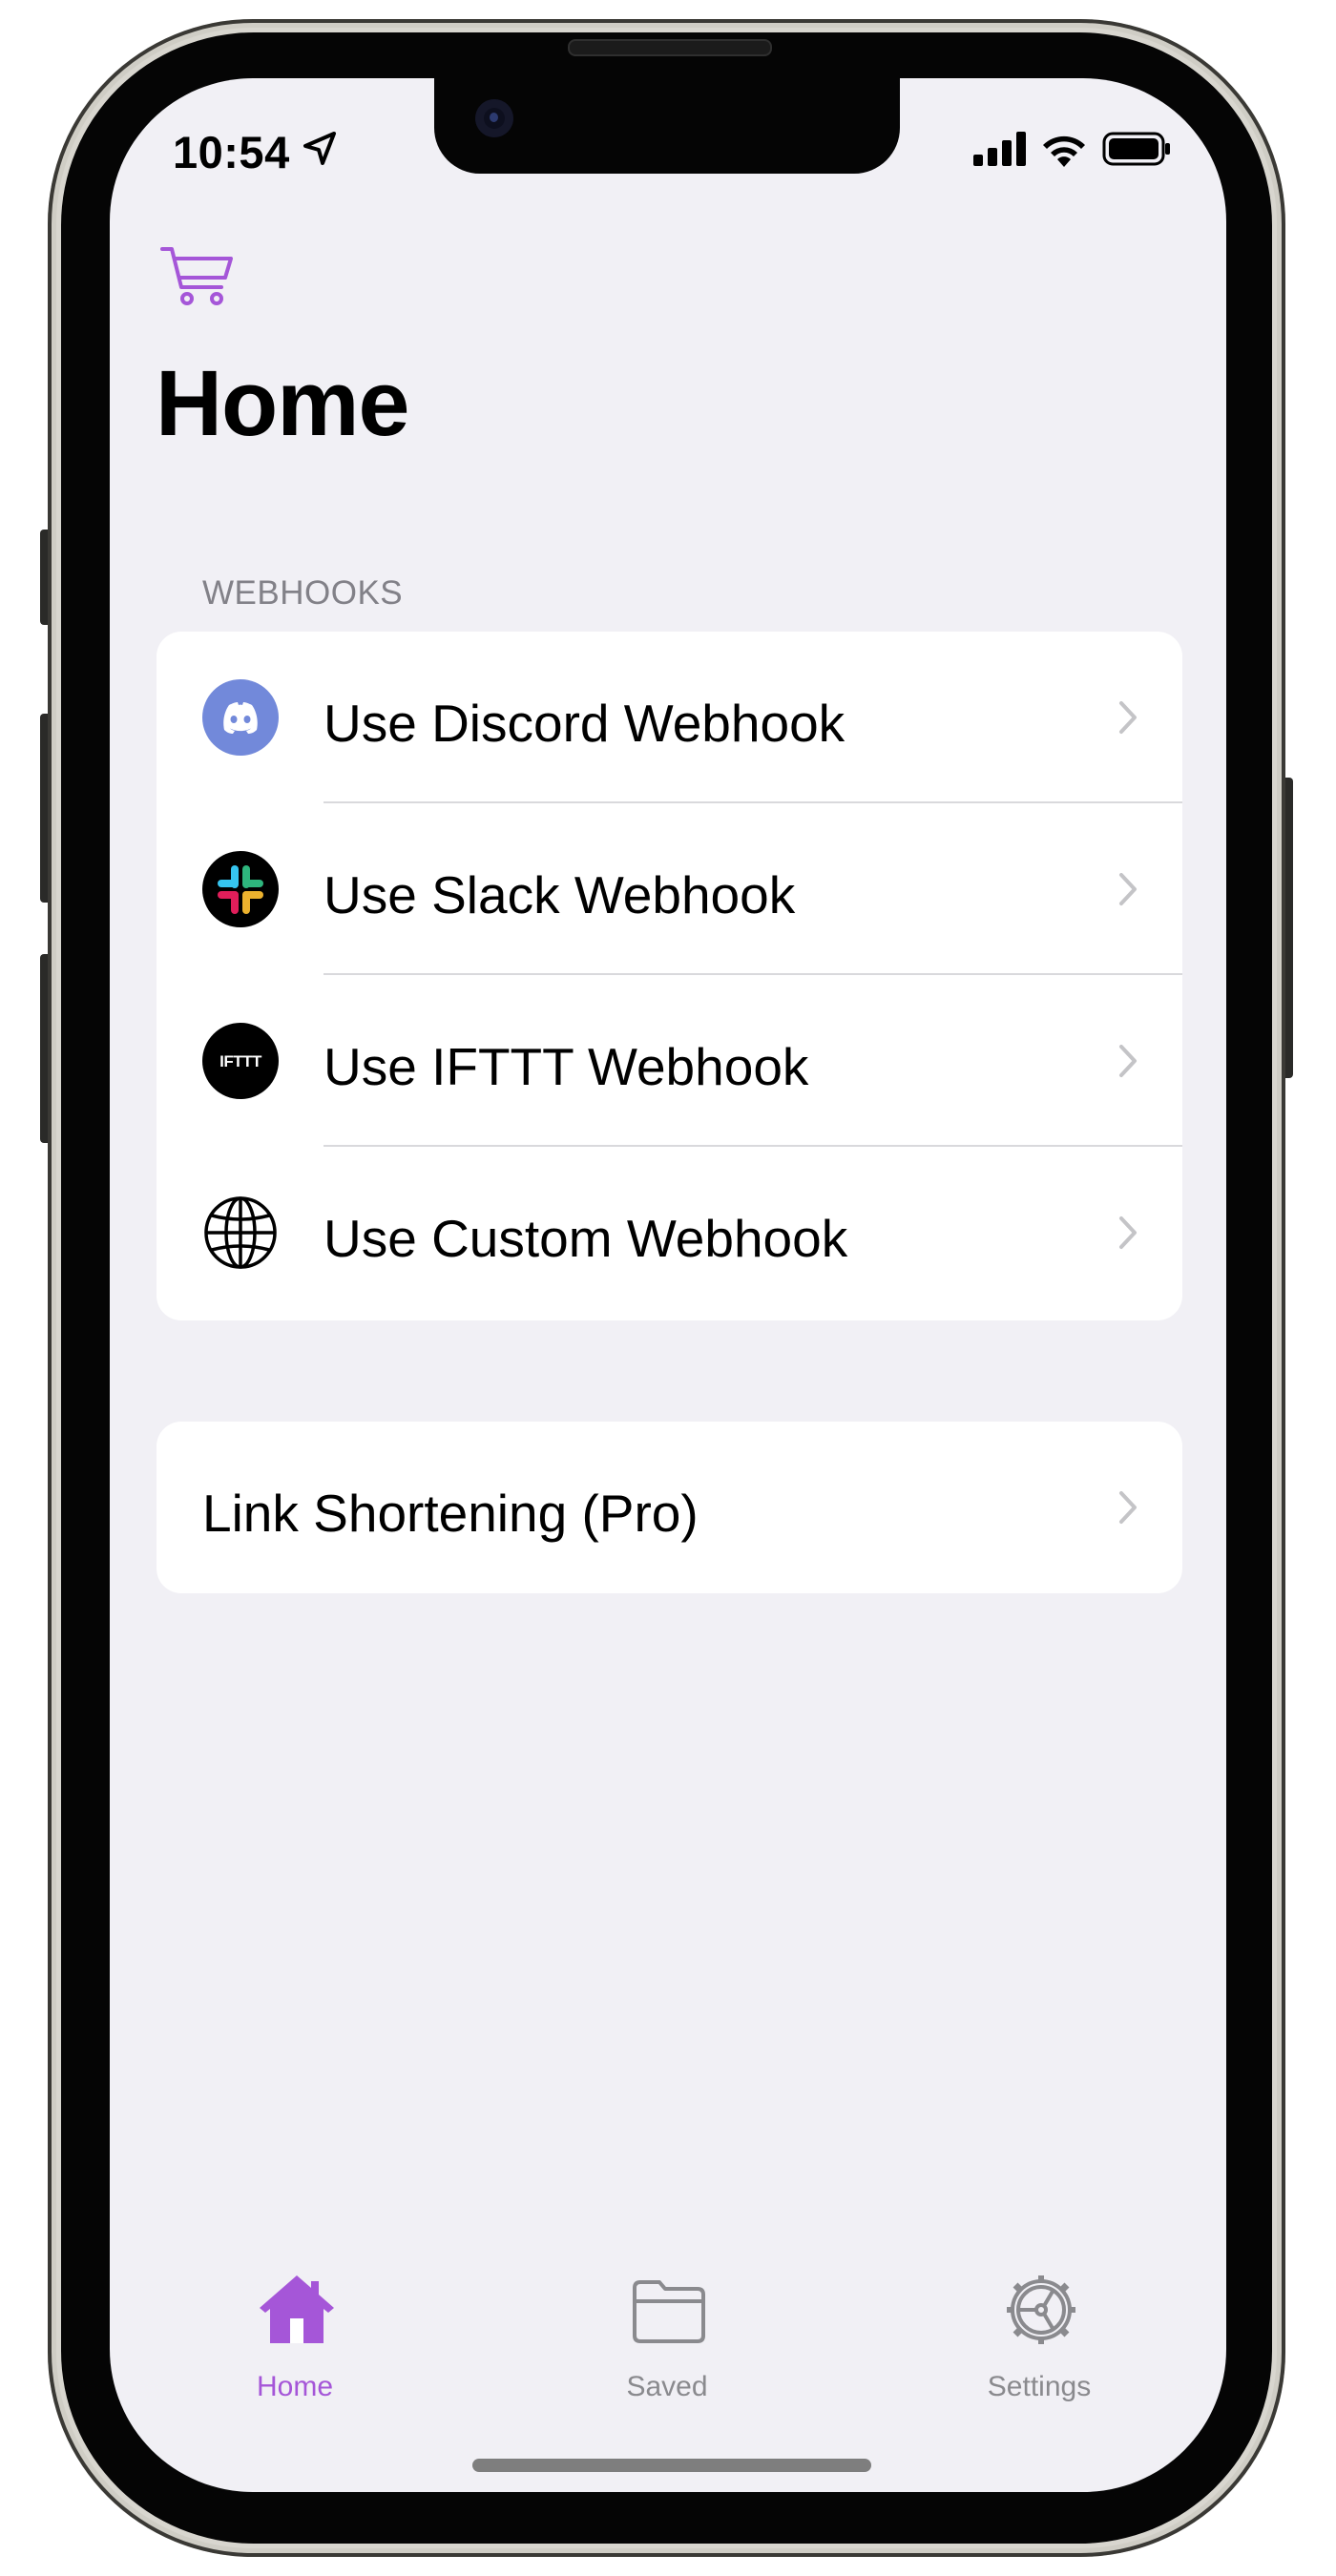 This screenshot has height=2576, width=1336. I want to click on tab-saved: Saved, so click(667, 2344).